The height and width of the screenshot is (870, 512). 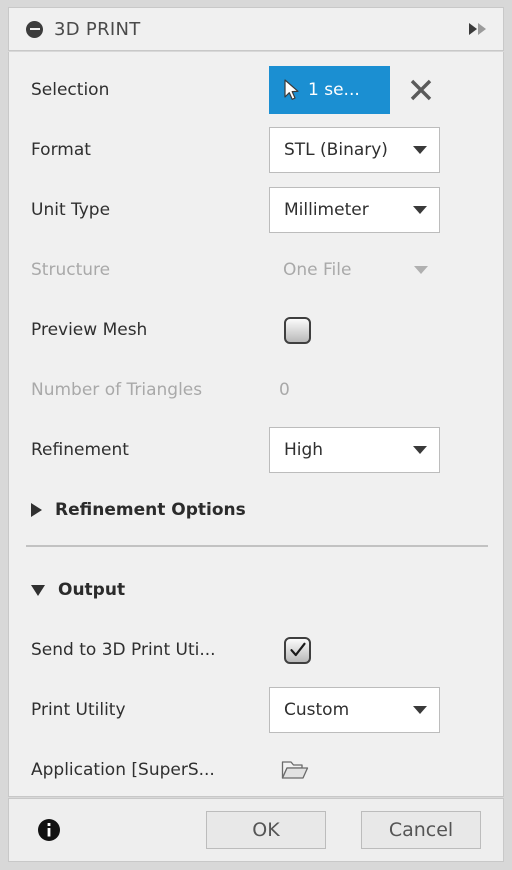 What do you see at coordinates (354, 710) in the screenshot?
I see `print-utility-dropdown: Custom` at bounding box center [354, 710].